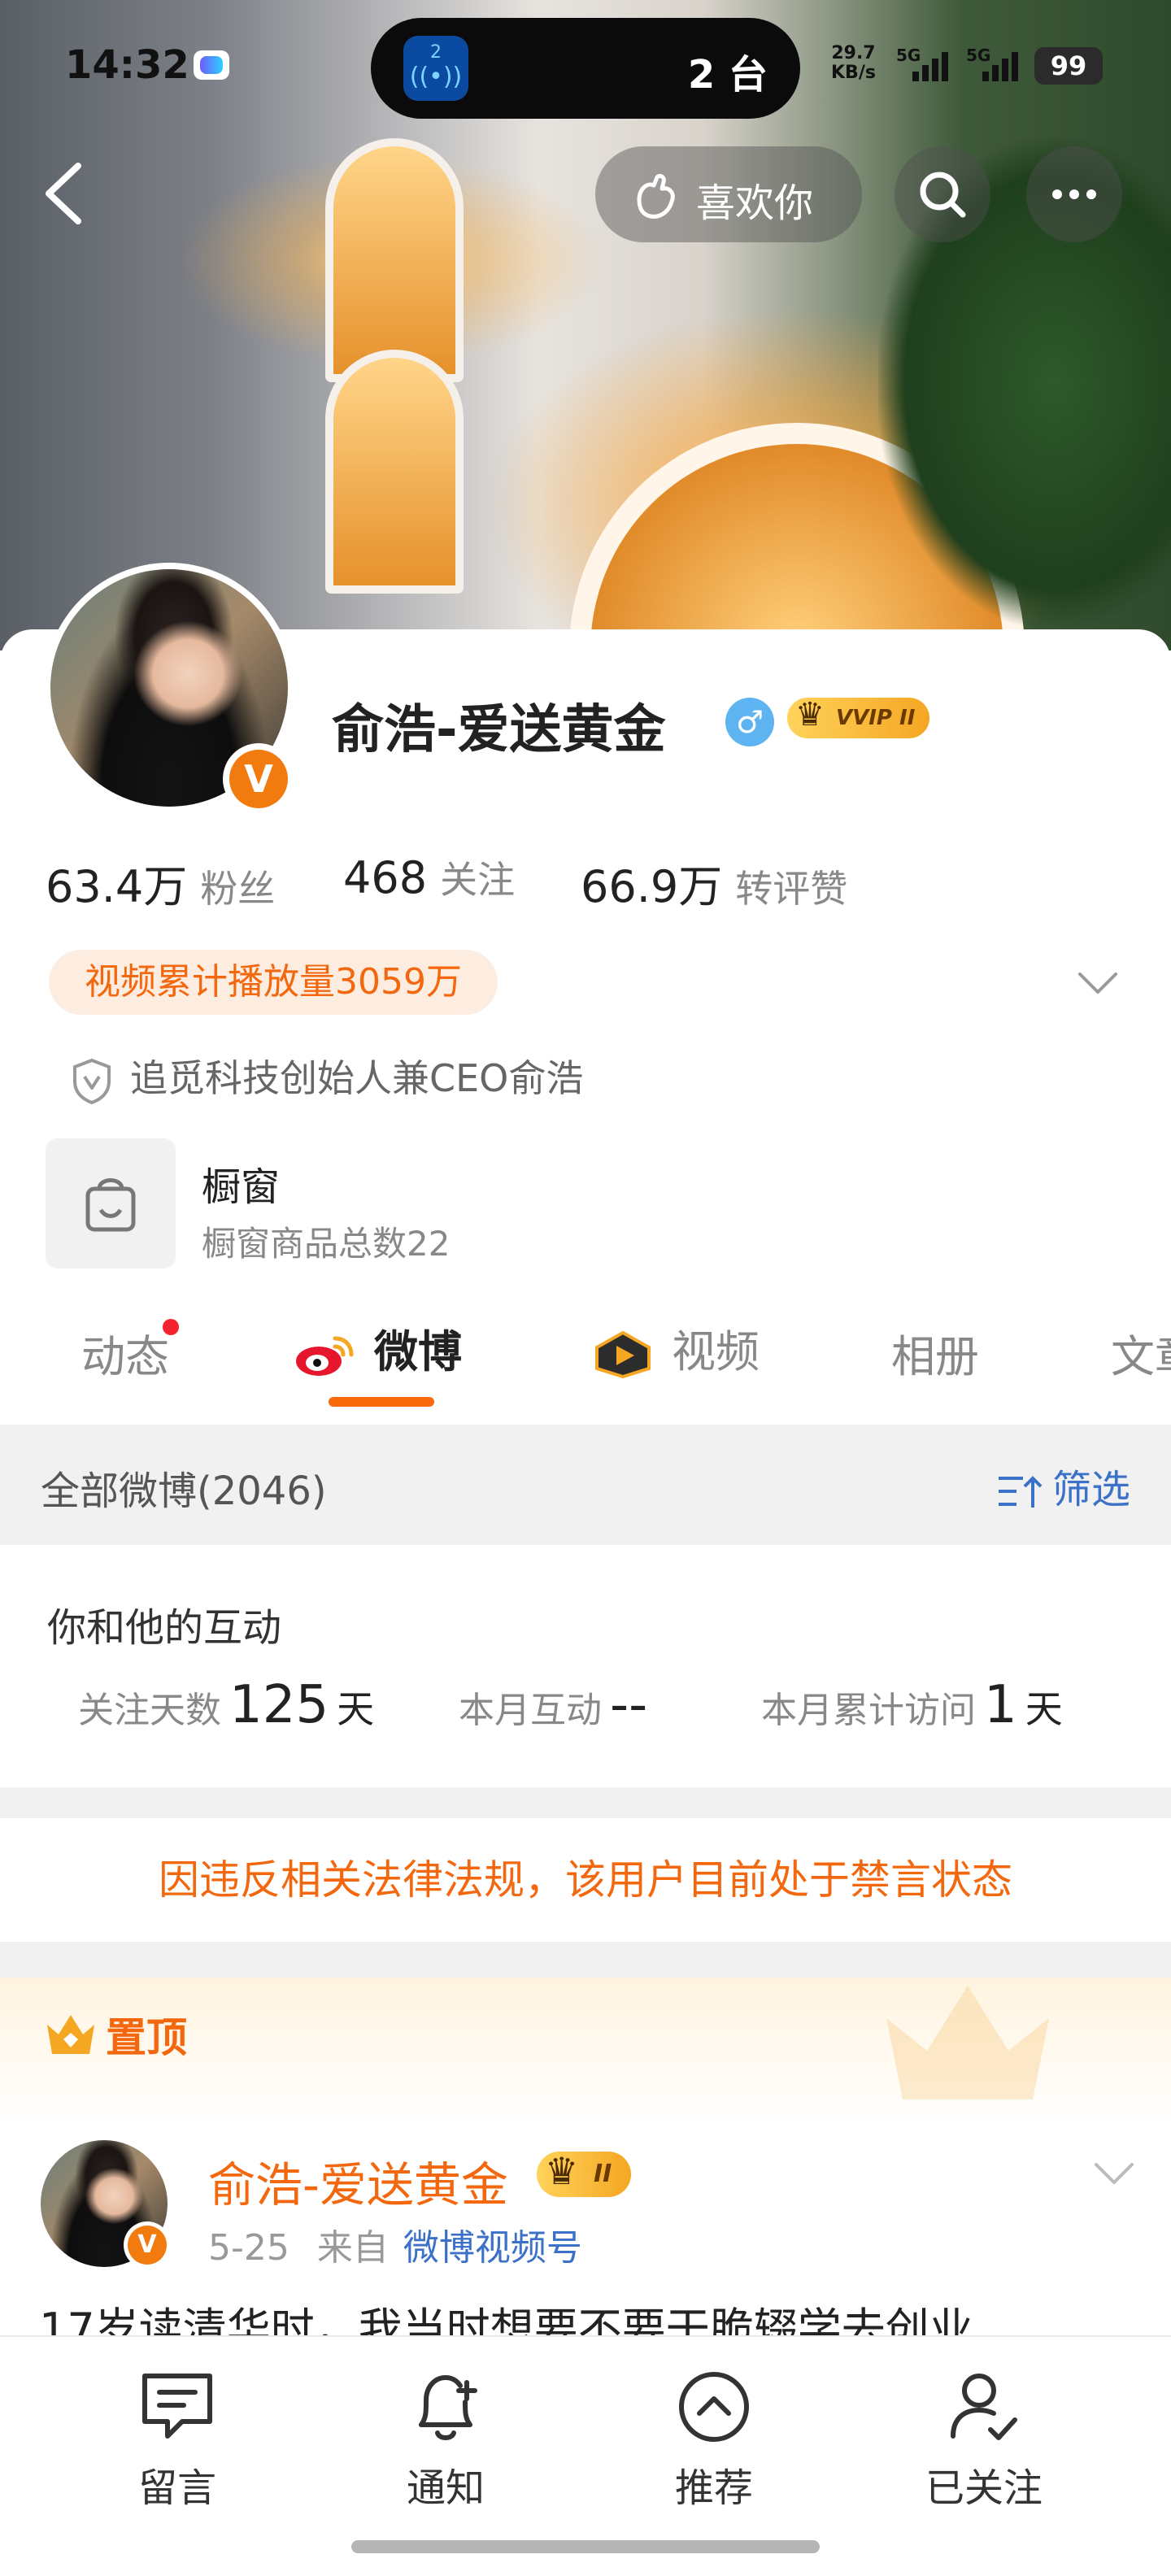 This screenshot has height=2576, width=1171. Describe the element at coordinates (448, 2407) in the screenshot. I see `bell-plus-icon` at that location.